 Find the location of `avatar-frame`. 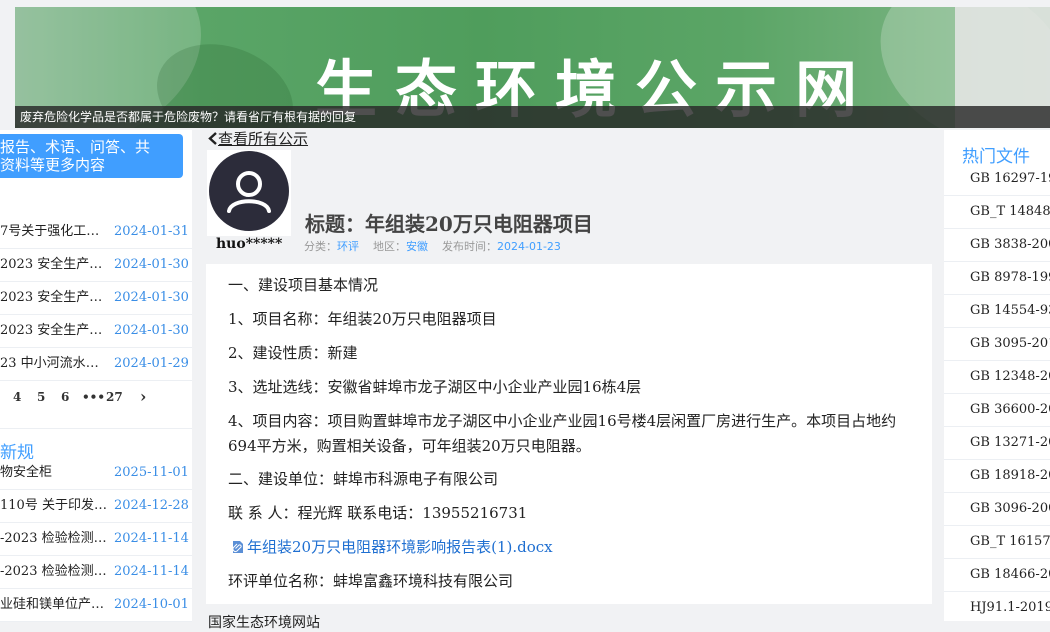

avatar-frame is located at coordinates (249, 193).